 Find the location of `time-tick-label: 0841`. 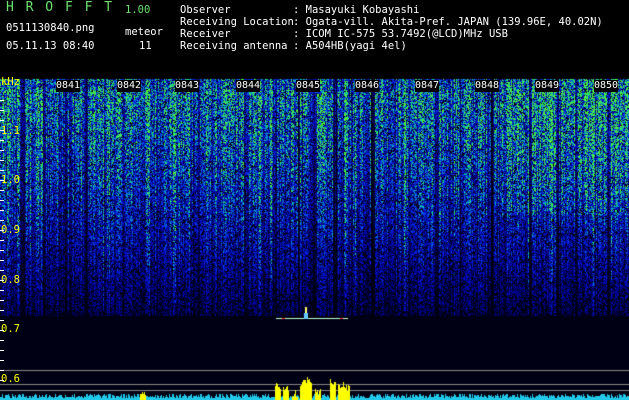

time-tick-label: 0841 is located at coordinates (68, 86).